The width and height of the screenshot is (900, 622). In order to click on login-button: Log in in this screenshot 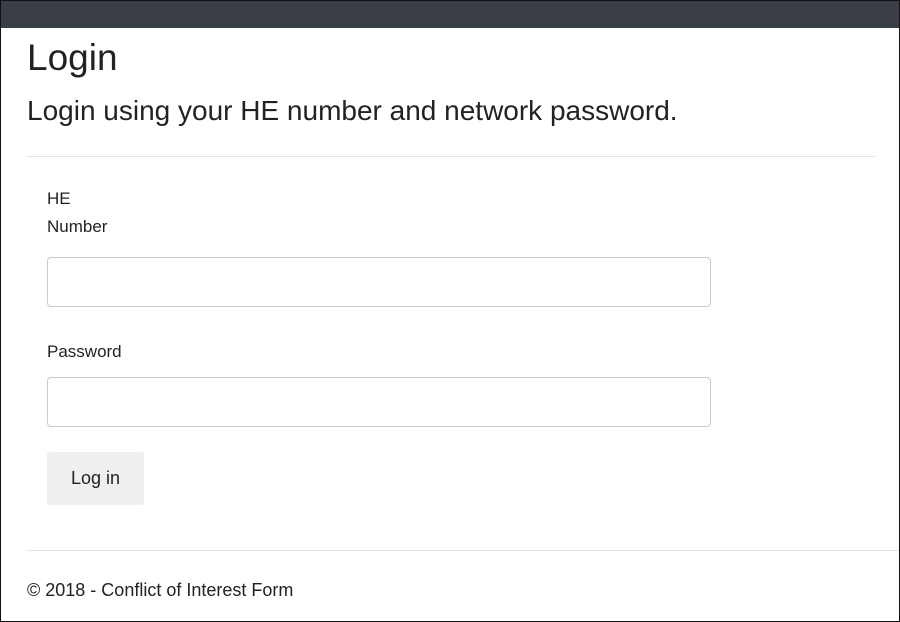, I will do `click(95, 478)`.